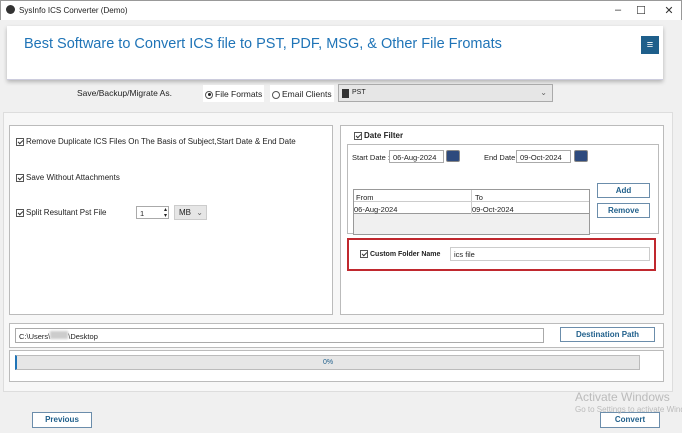  What do you see at coordinates (371, 157) in the screenshot?
I see `start-date-label: Start Date :` at bounding box center [371, 157].